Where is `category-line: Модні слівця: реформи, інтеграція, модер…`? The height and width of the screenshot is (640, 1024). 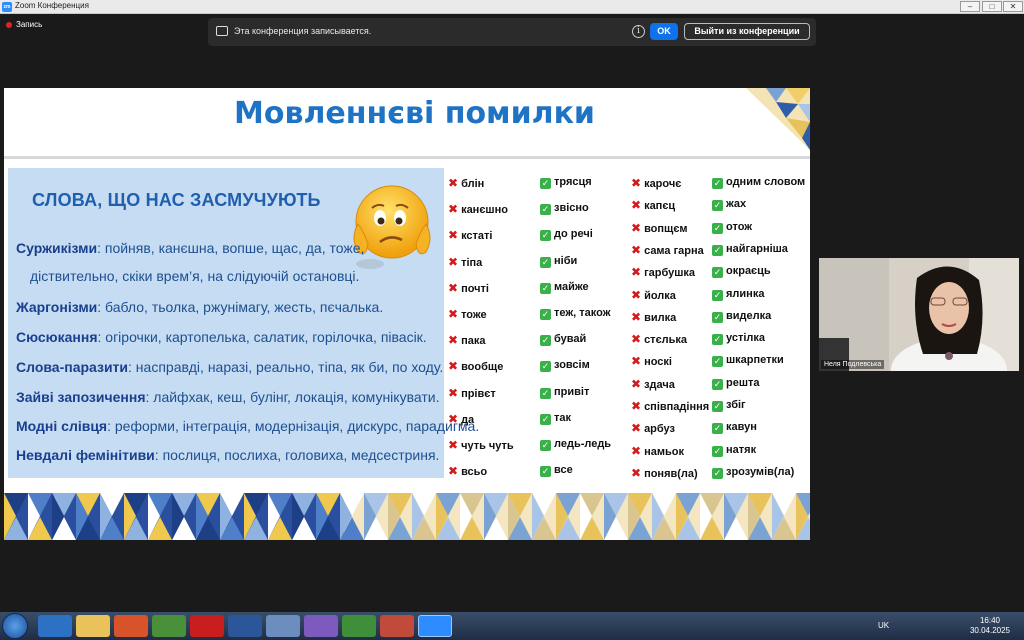
category-line: Модні слівця: реформи, інтеграція, модер… is located at coordinates (247, 426).